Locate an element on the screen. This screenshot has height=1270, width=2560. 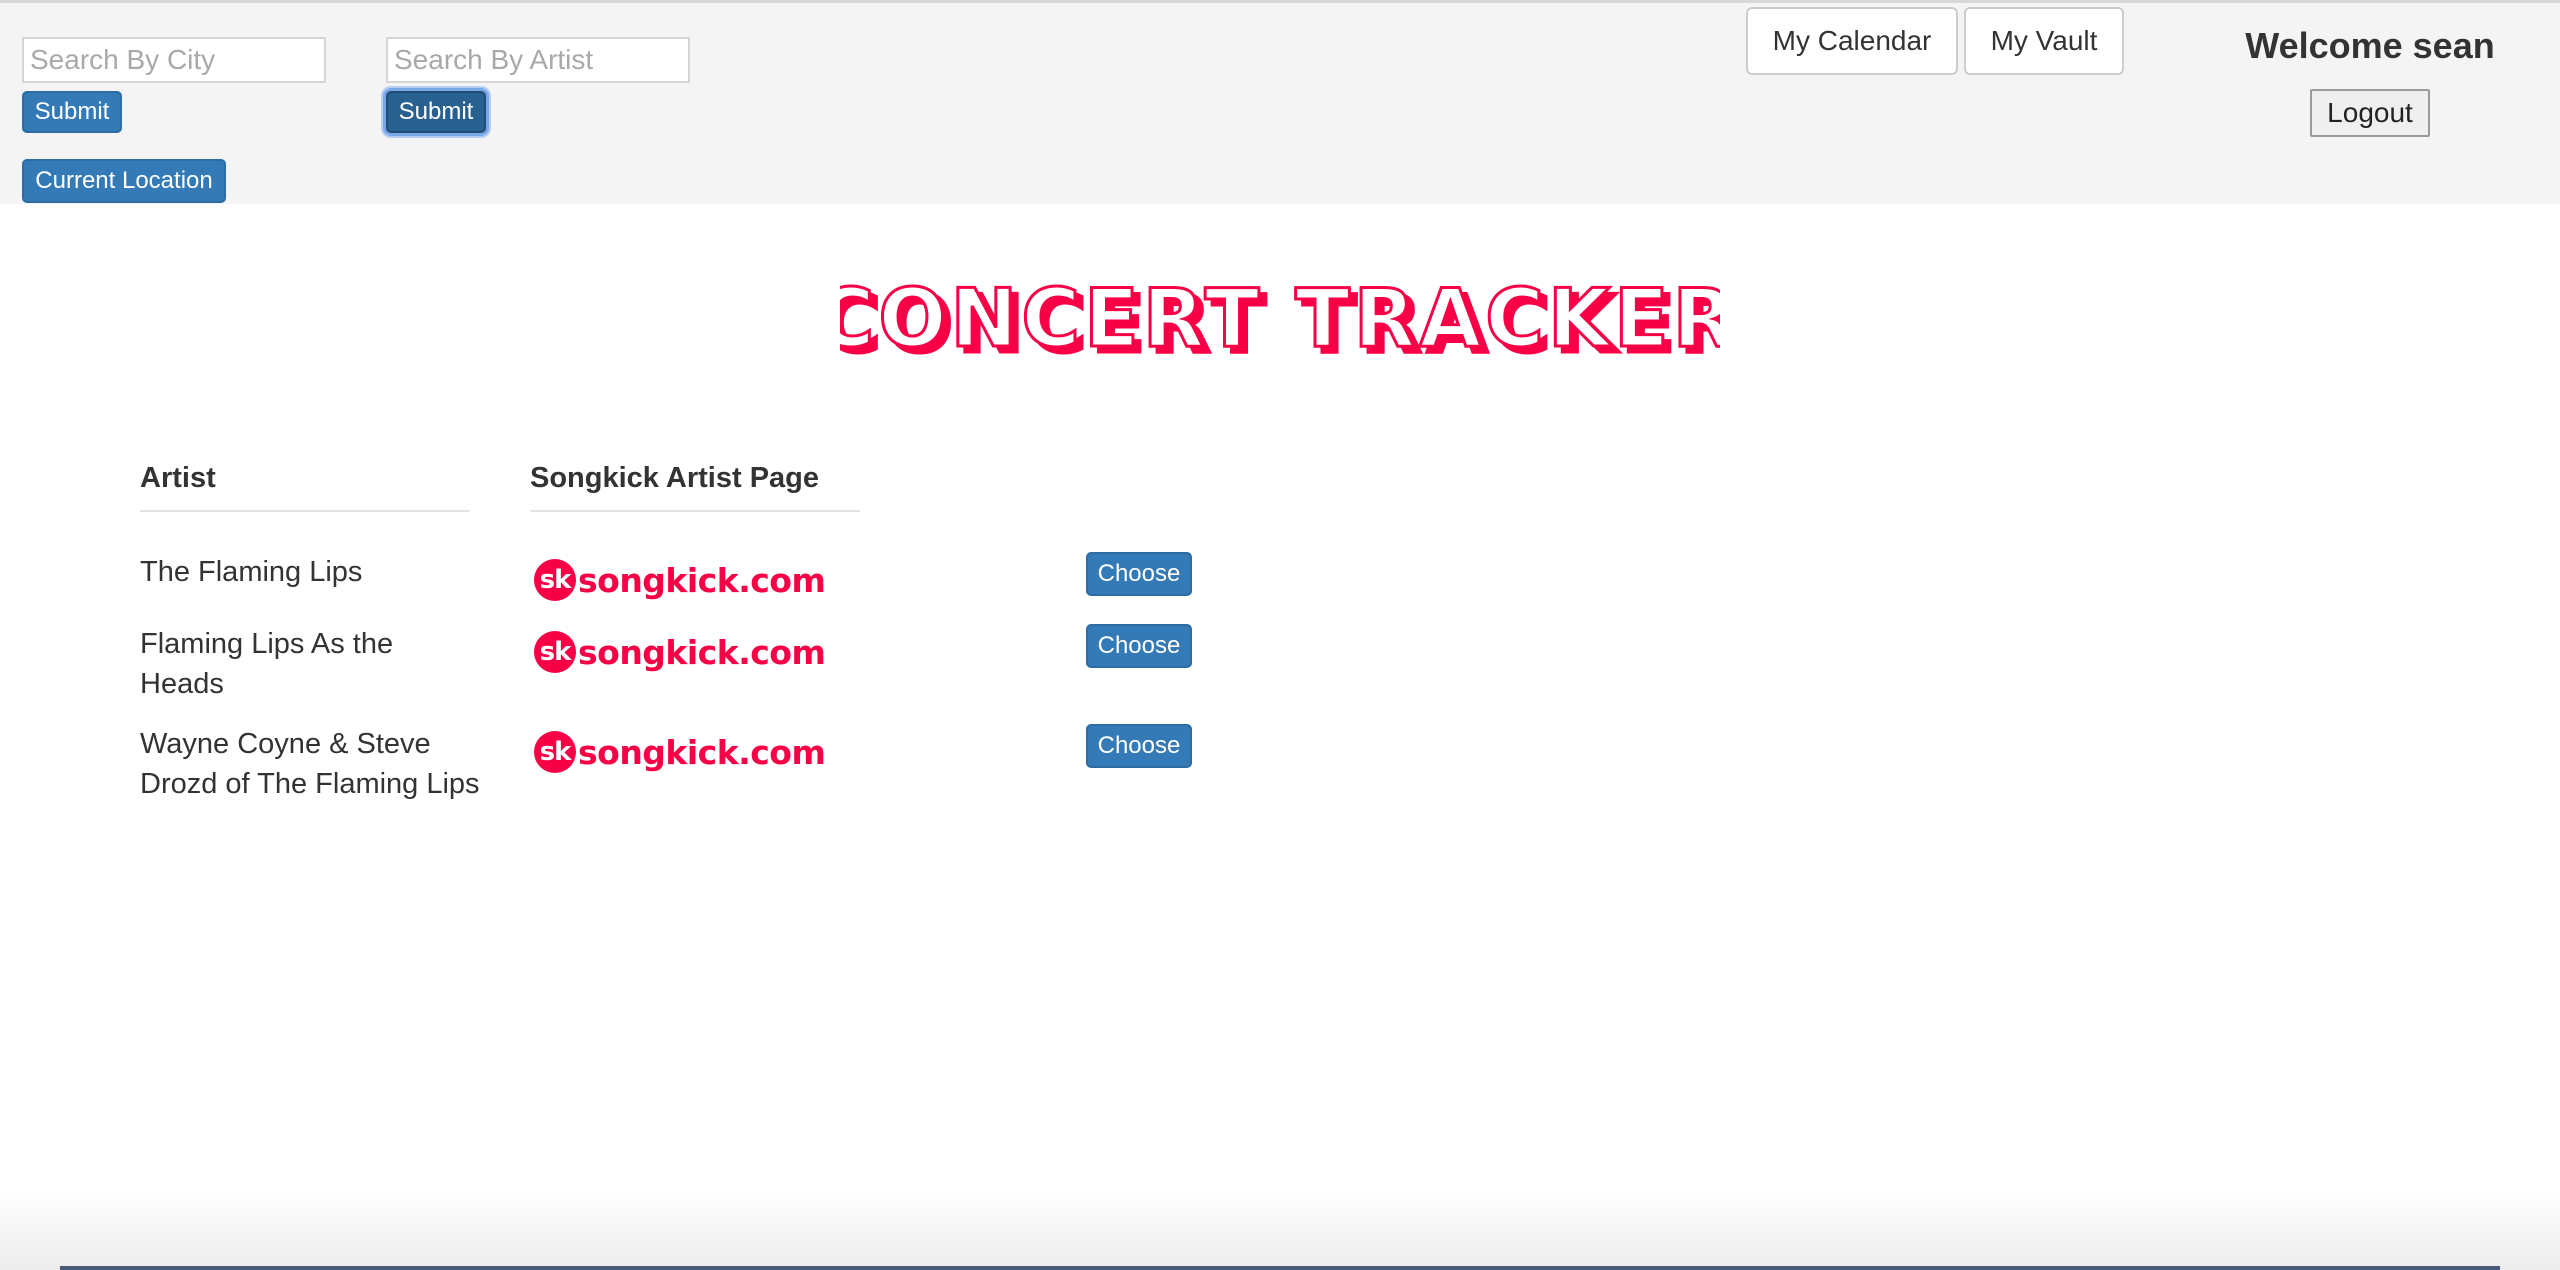
logo-graphic: CONCERT TRACKER CONCERT TRACKER is located at coordinates (1278, 322).